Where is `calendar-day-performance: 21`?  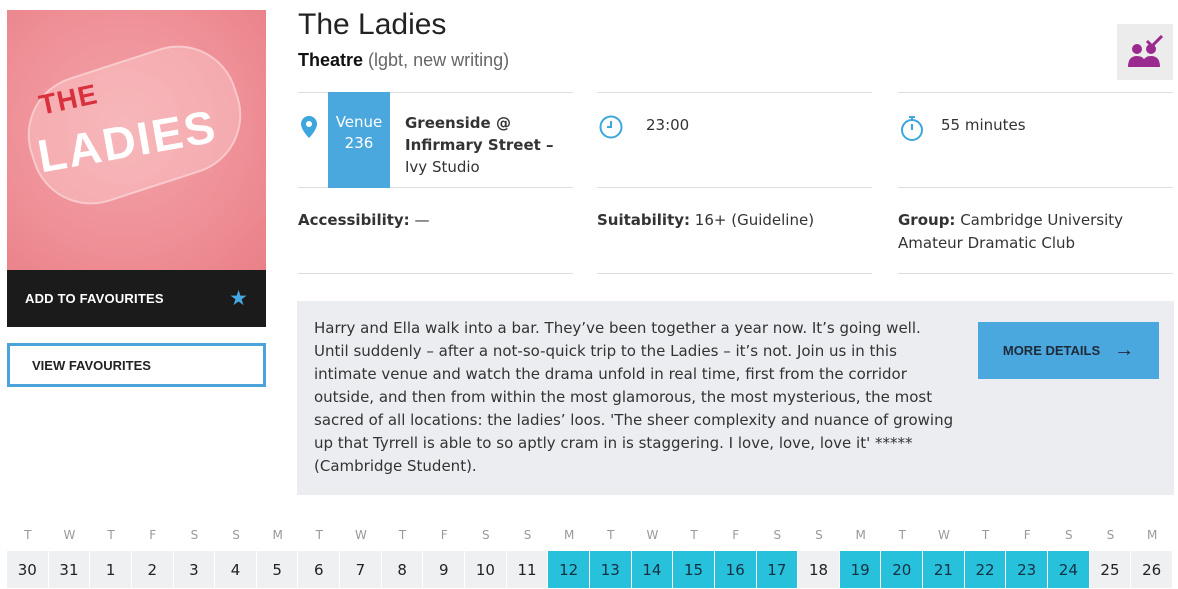
calendar-day-performance: 21 is located at coordinates (943, 569).